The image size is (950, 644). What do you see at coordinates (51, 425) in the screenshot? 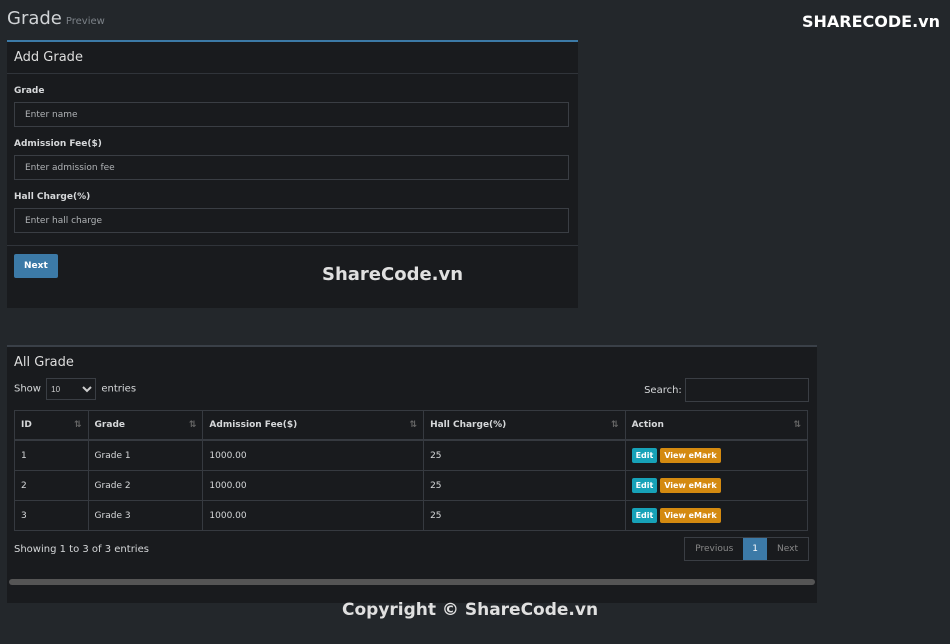
I see `column-header: ID ⇅` at bounding box center [51, 425].